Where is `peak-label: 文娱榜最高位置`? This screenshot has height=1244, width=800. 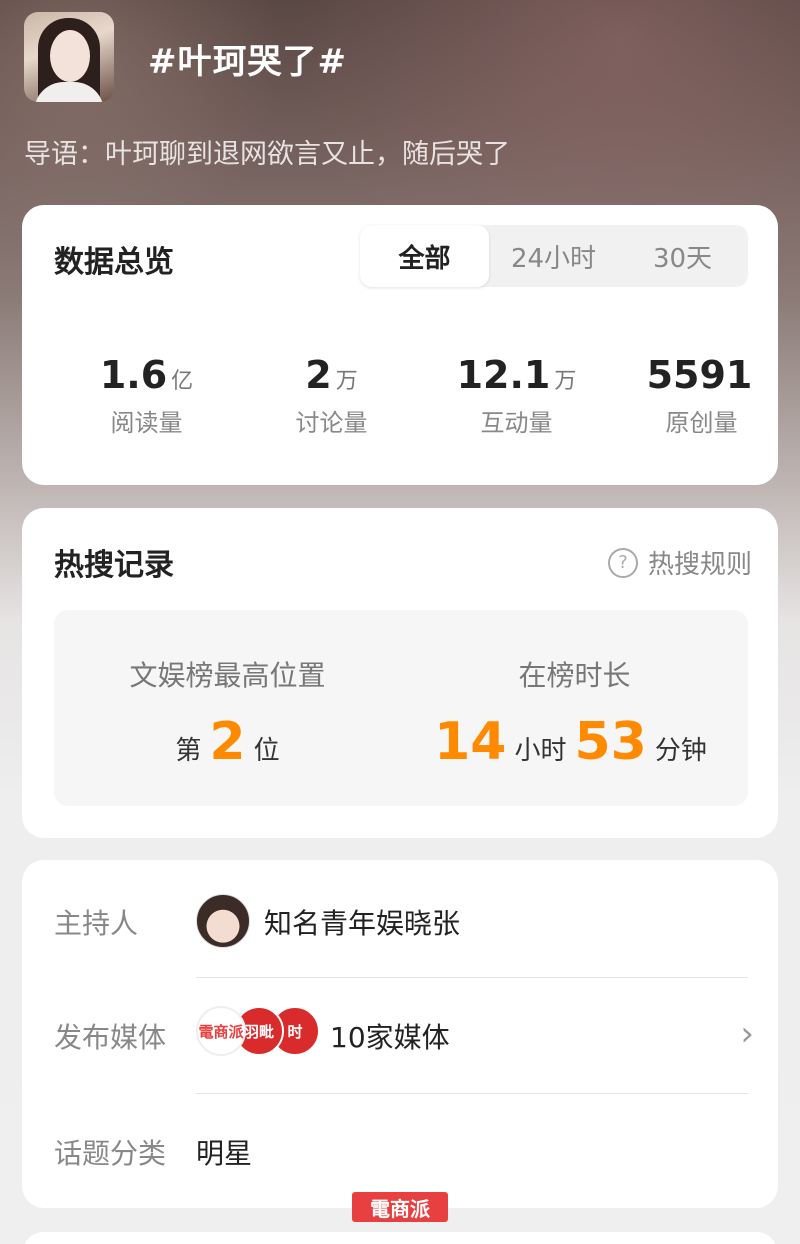
peak-label: 文娱榜最高位置 is located at coordinates (227, 675).